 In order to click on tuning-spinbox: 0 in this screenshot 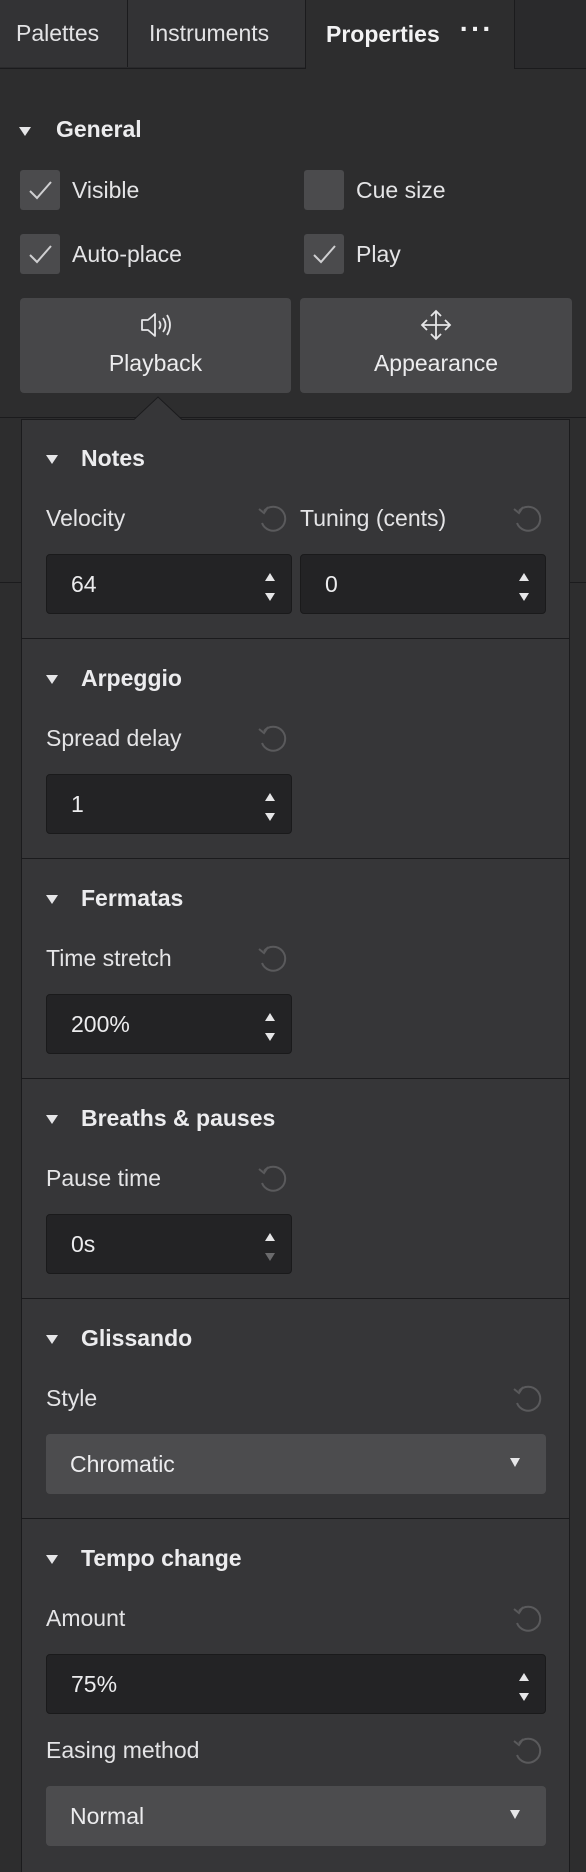, I will do `click(423, 584)`.